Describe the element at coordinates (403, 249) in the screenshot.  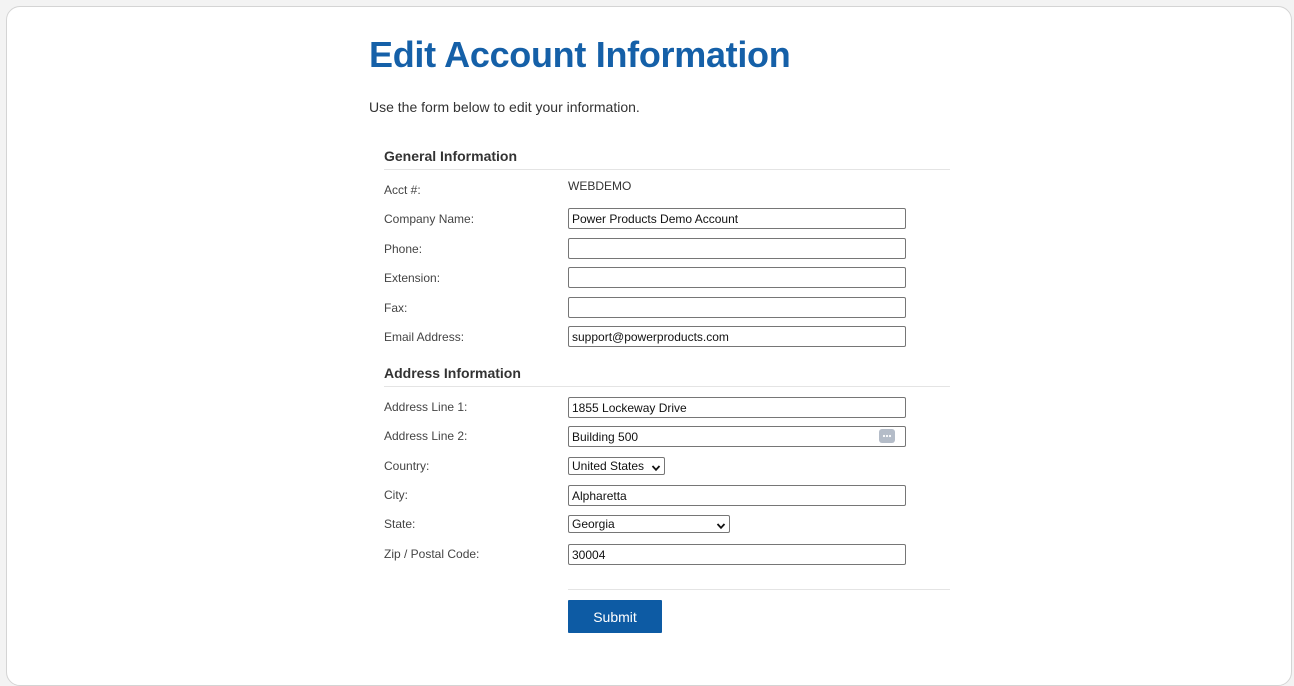
I see `phone-label: Phone:` at that location.